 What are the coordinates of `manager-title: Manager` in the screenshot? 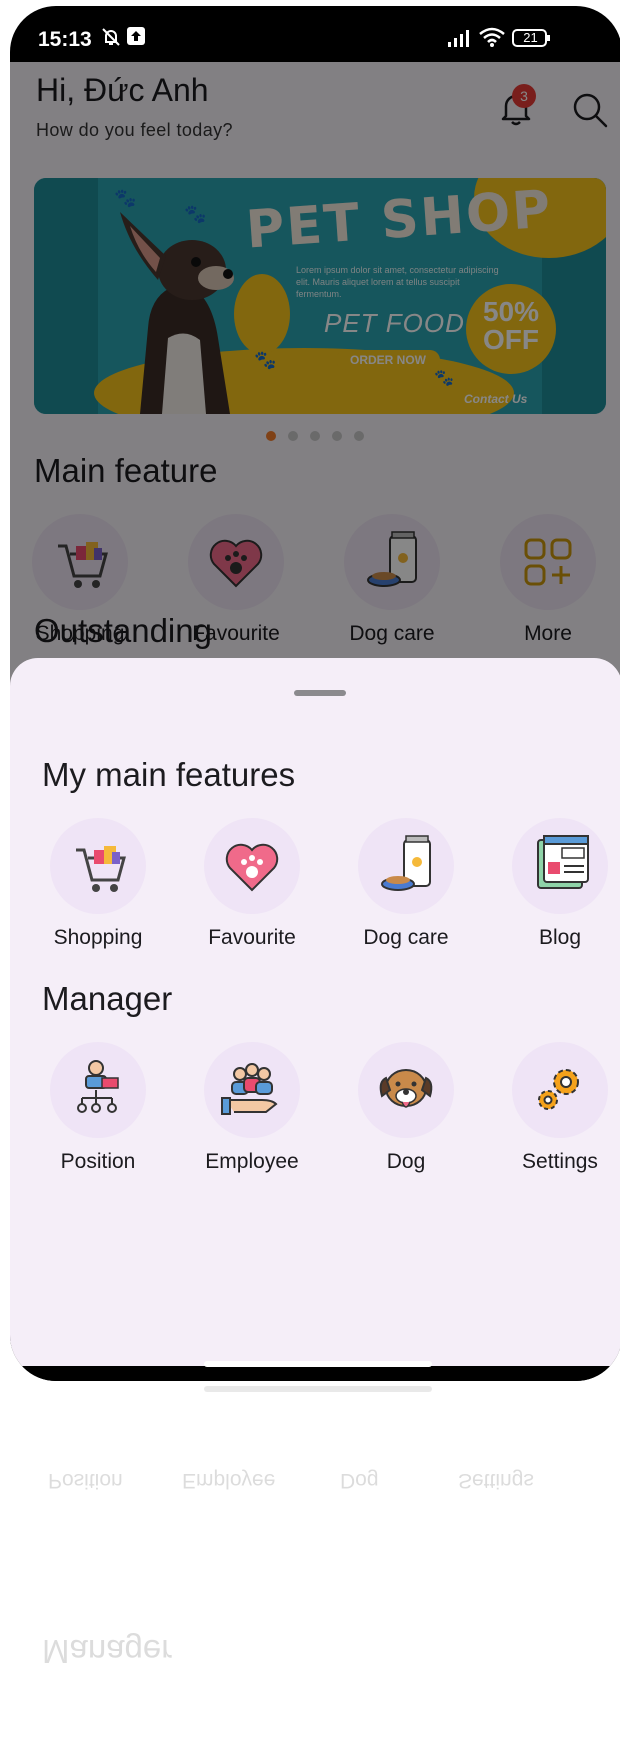 It's located at (107, 998).